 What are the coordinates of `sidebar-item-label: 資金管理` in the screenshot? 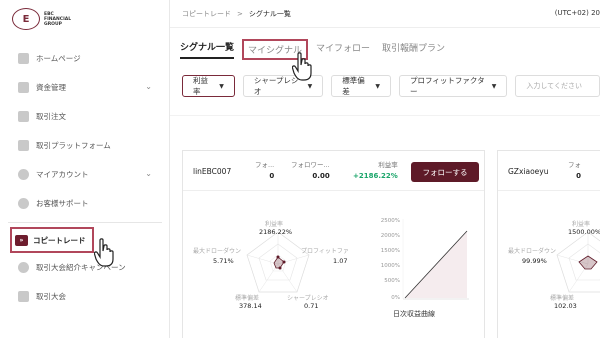 It's located at (51, 87).